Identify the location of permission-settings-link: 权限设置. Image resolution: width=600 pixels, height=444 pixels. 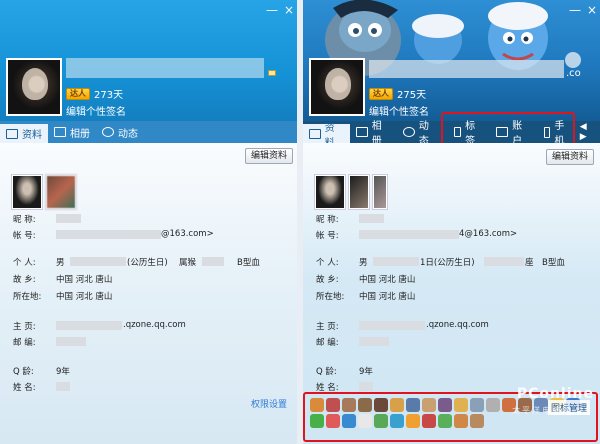
(269, 403).